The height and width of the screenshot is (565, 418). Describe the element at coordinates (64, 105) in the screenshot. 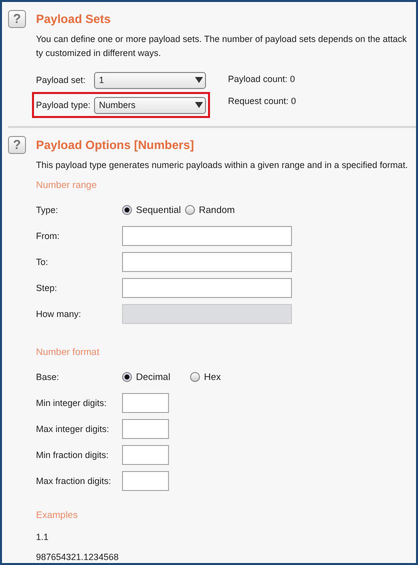

I see `field-label: Payload type:` at that location.